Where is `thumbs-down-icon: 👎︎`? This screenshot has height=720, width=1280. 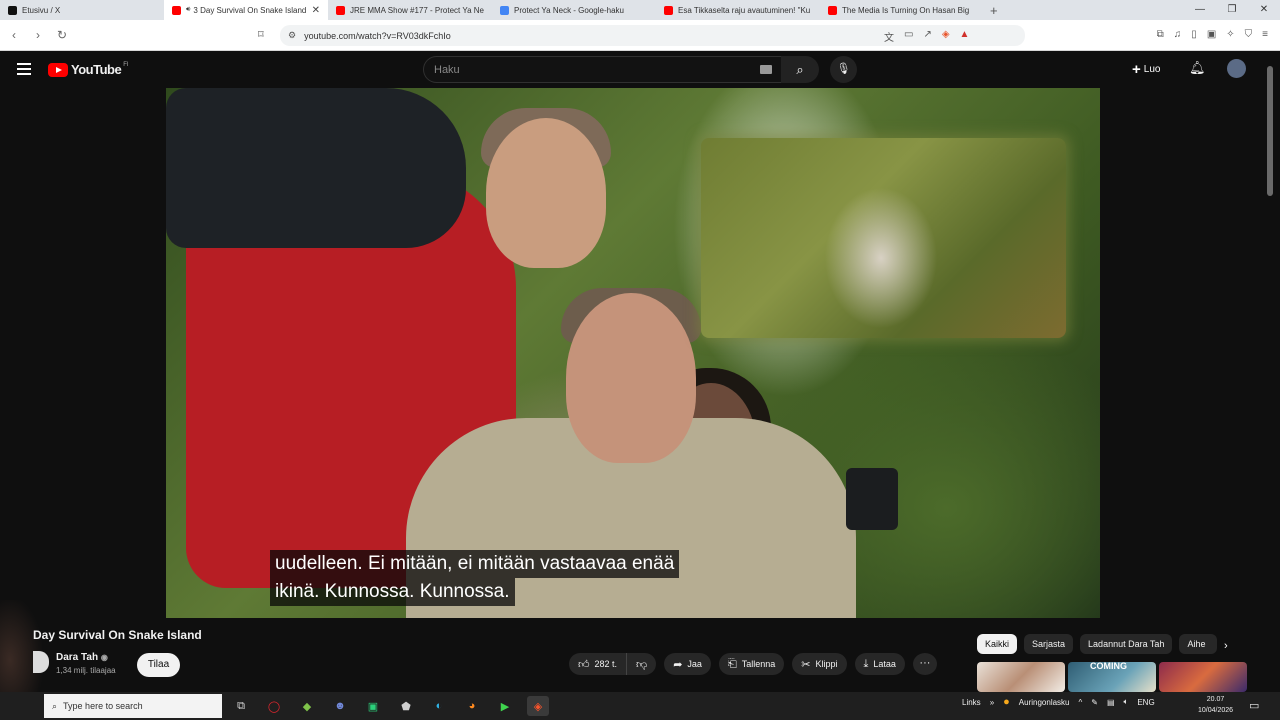 thumbs-down-icon: 👎︎ is located at coordinates (642, 664).